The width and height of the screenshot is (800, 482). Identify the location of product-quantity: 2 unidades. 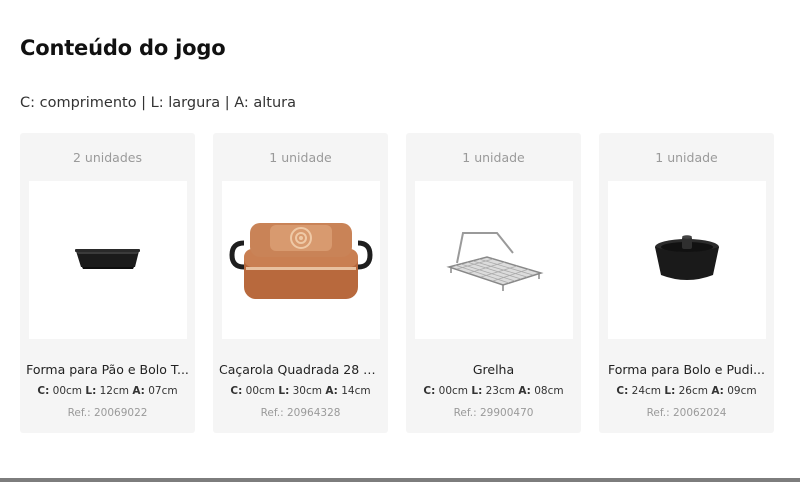
(107, 157).